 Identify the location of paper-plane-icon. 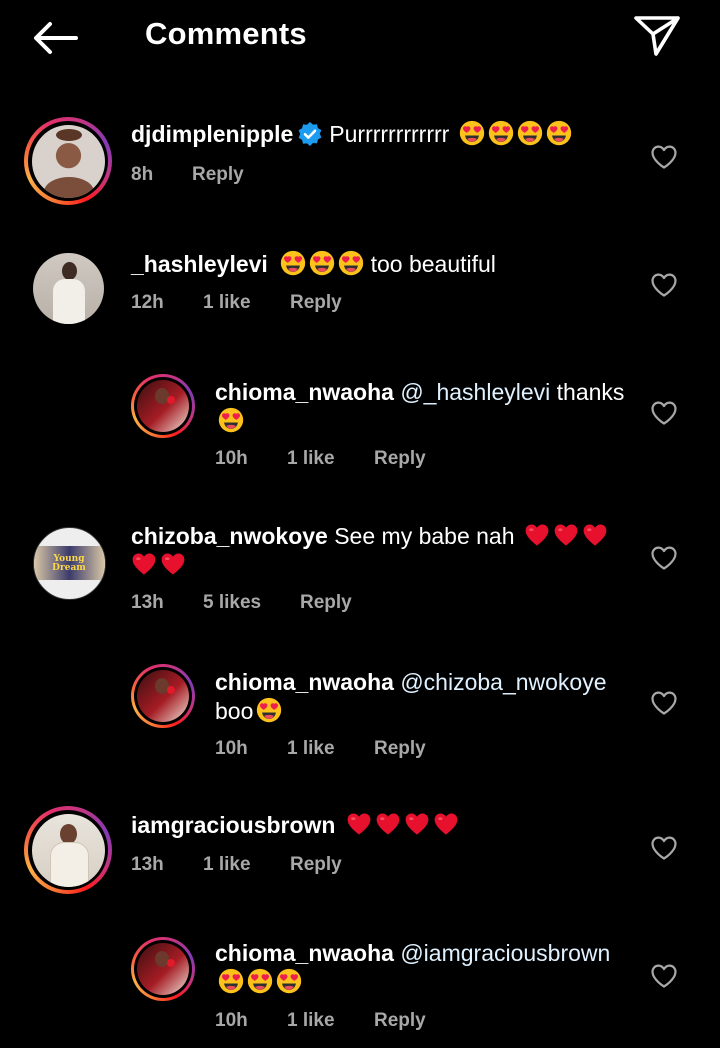
(657, 36).